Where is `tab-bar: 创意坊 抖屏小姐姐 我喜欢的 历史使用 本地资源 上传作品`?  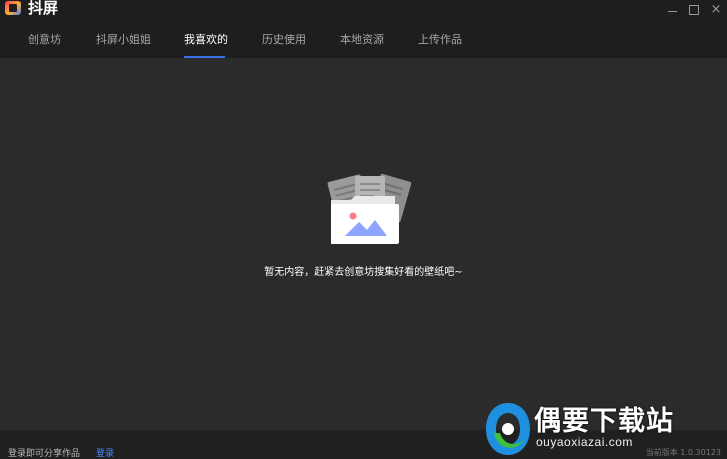
tab-bar: 创意坊 抖屏小姐姐 我喜欢的 历史使用 本地资源 上传作品 is located at coordinates (363, 38).